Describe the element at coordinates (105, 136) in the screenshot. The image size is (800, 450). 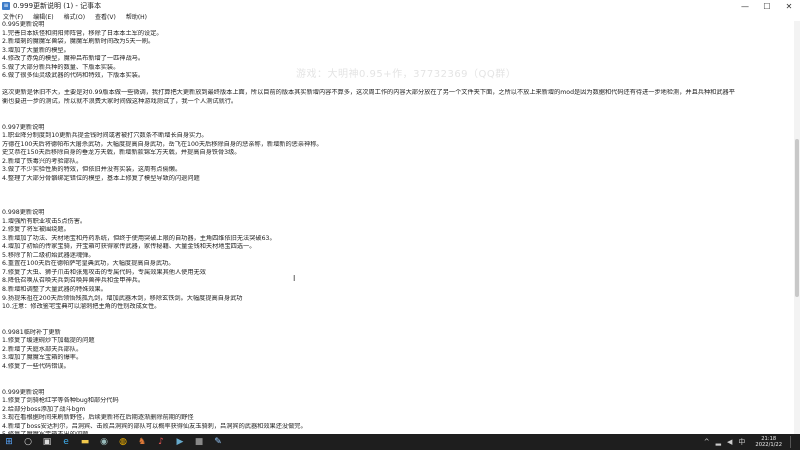
I see `text-line: 1.职业降分制度到10更新兵提金钱时间或者被打穴数条不断增长自身实力。` at that location.